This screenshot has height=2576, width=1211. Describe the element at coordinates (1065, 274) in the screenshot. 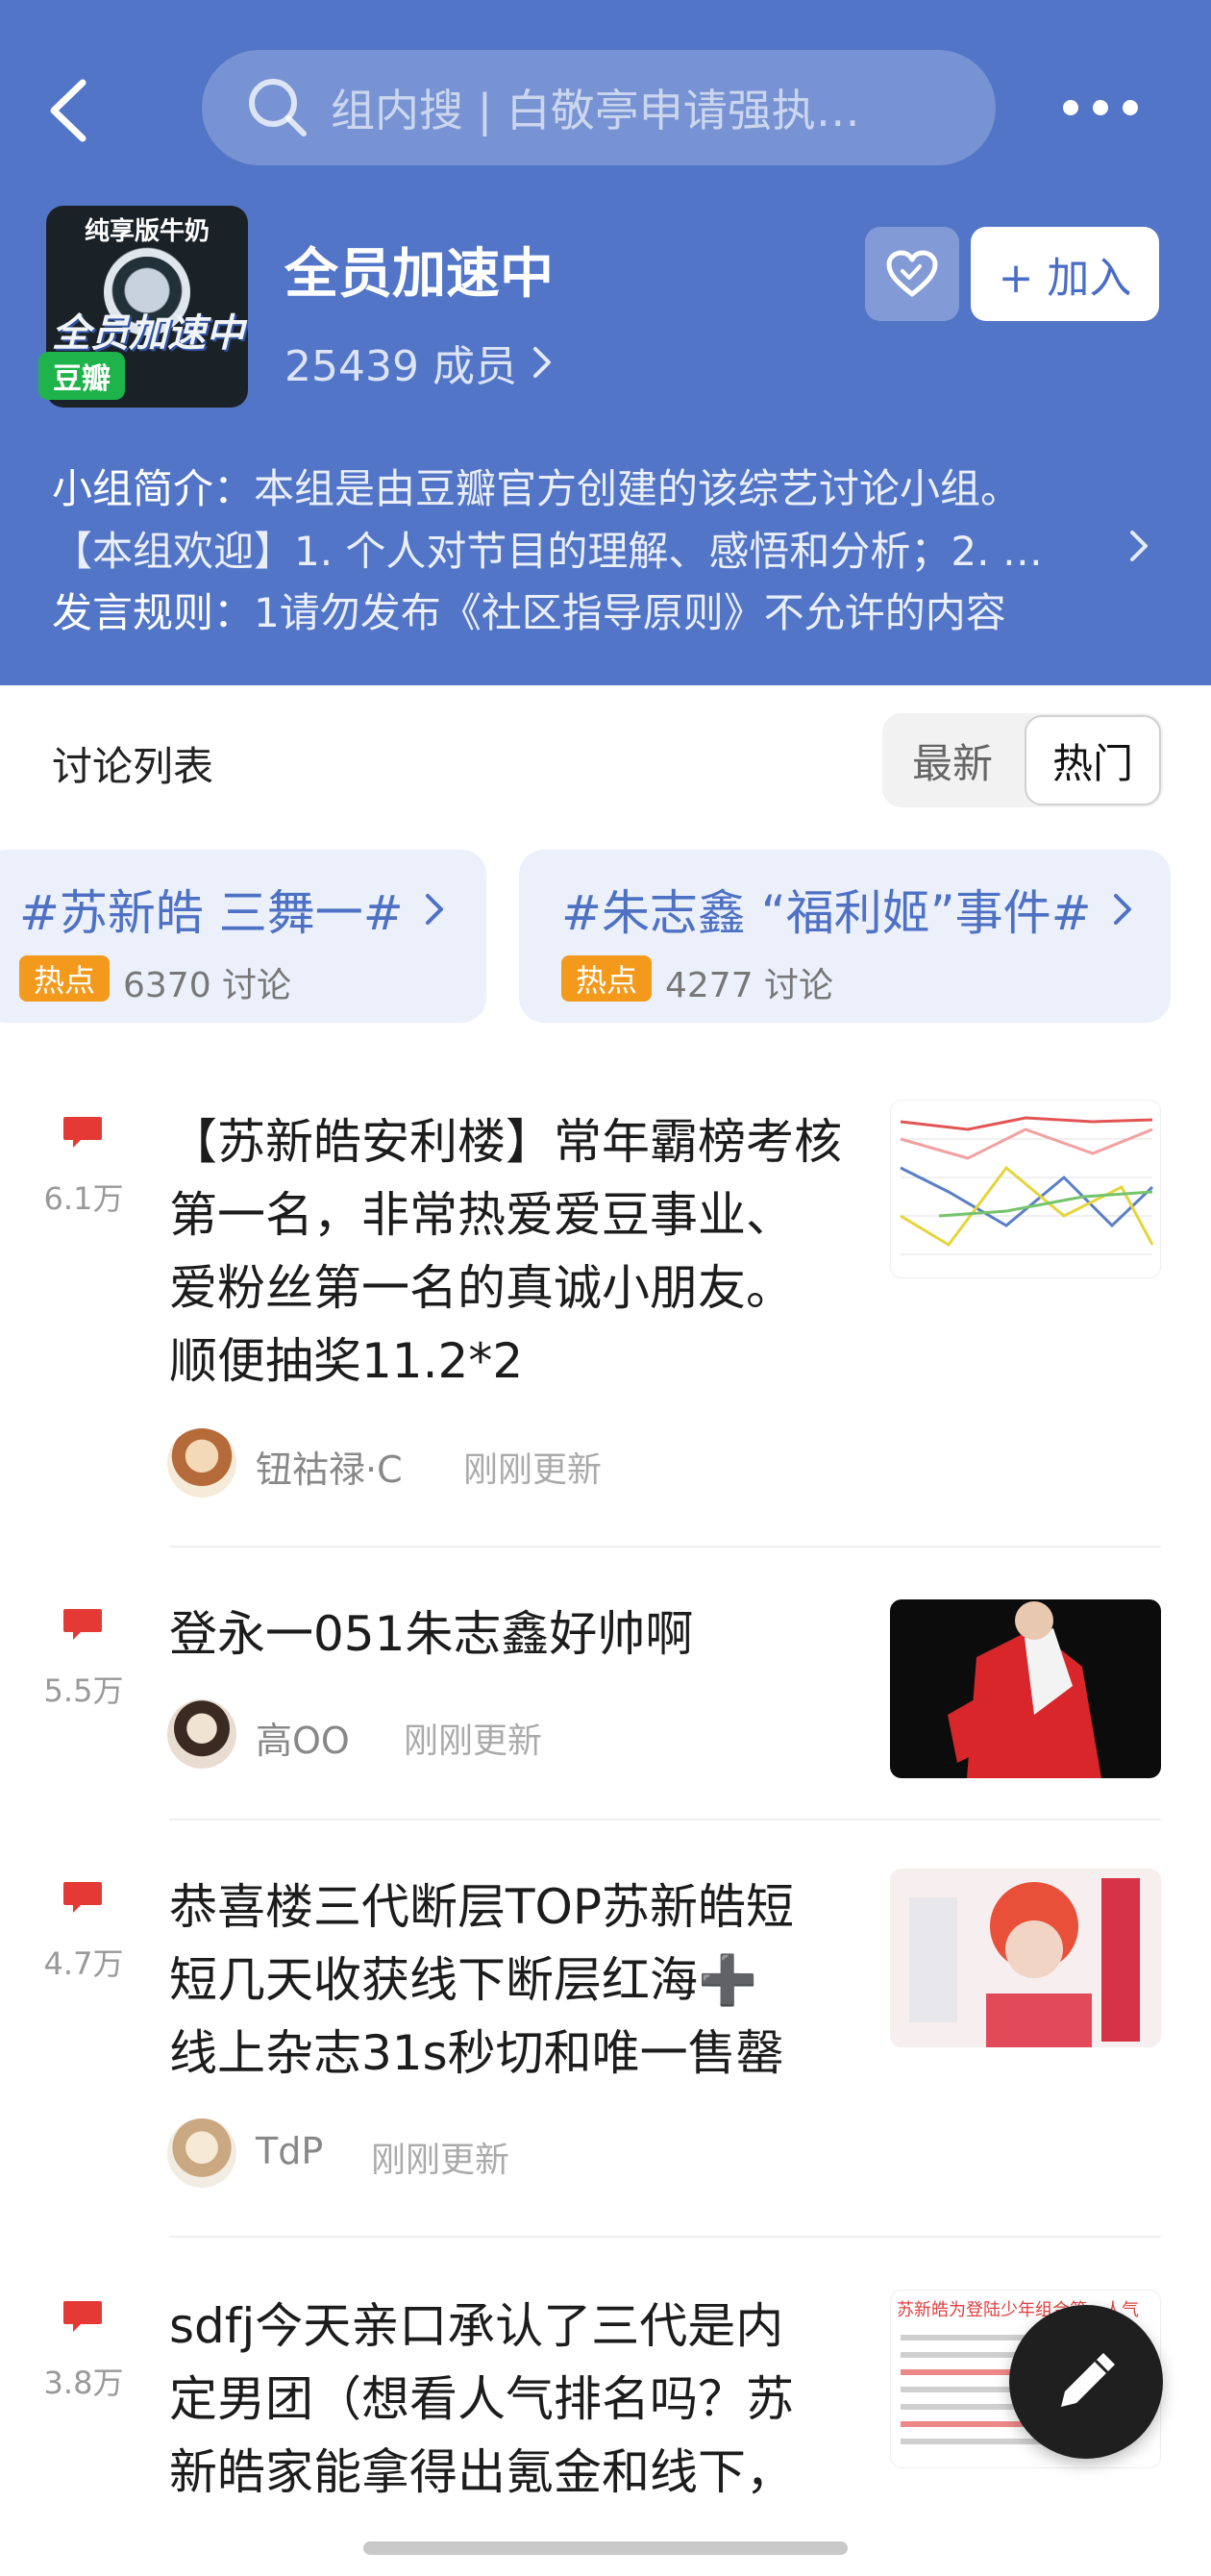

I see `join-button: + 加入` at that location.